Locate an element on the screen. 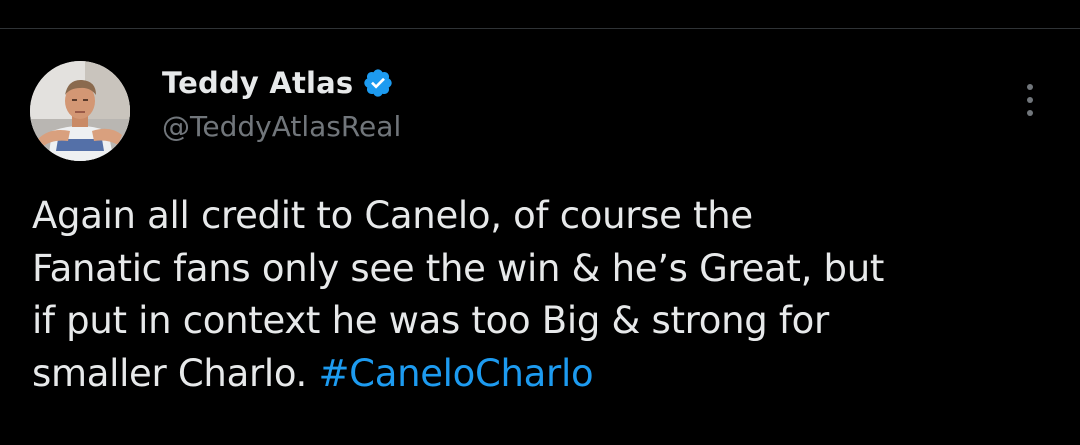  name-row: Teddy Atlas is located at coordinates (281, 83).